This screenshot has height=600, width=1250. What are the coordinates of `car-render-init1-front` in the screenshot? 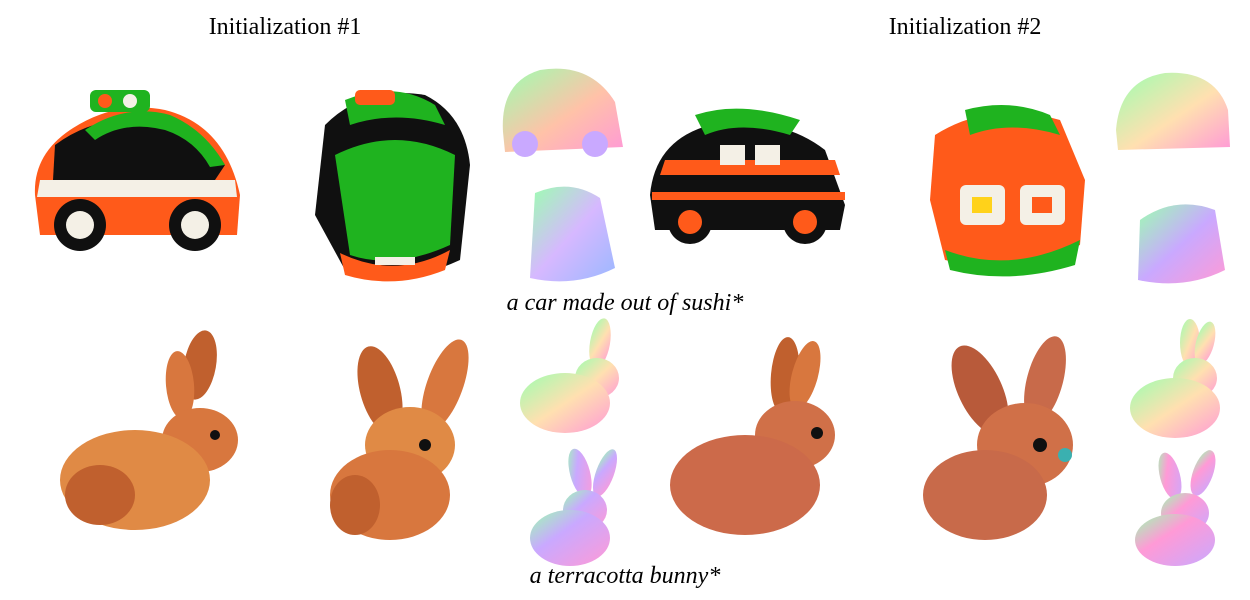 It's located at (392, 185).